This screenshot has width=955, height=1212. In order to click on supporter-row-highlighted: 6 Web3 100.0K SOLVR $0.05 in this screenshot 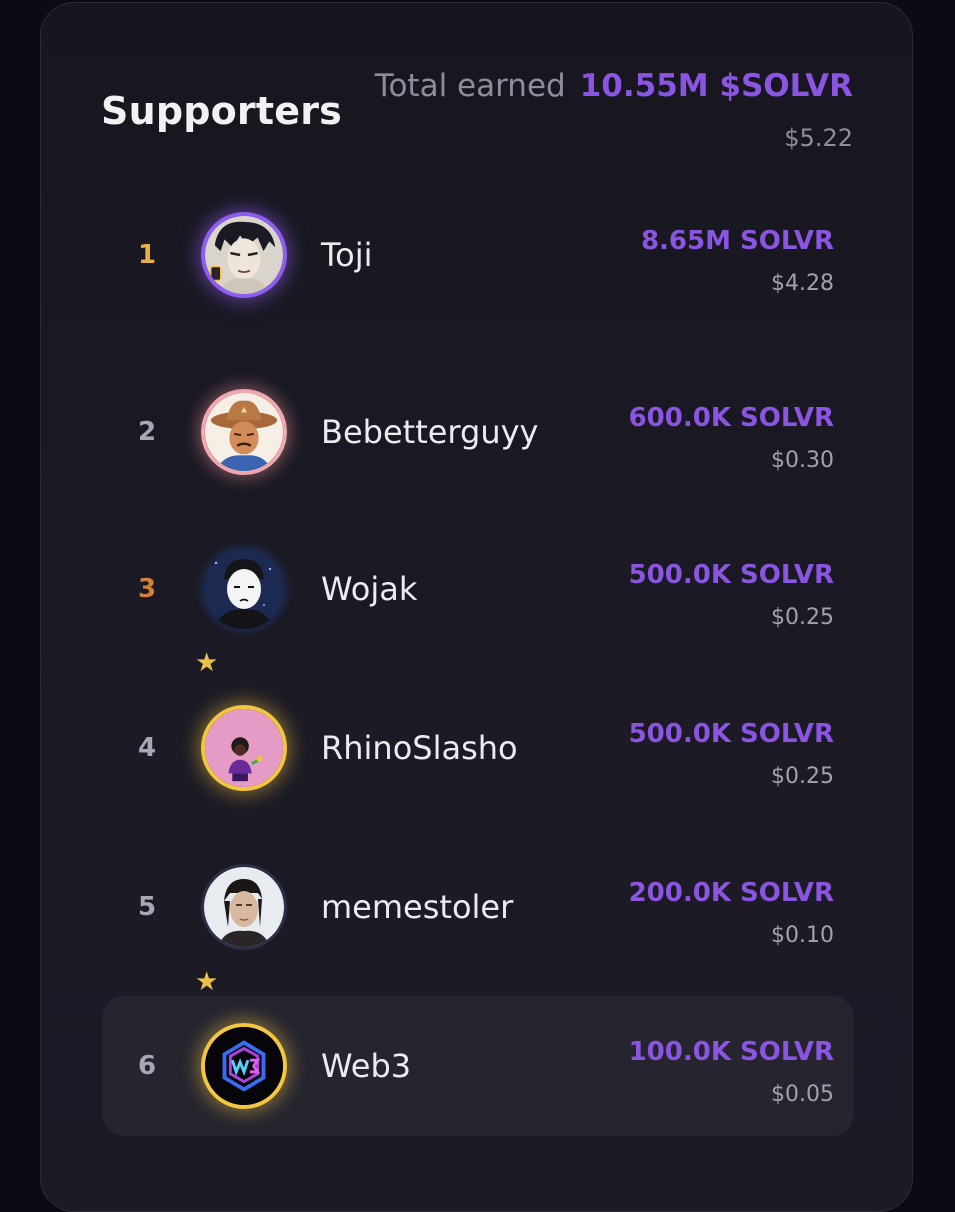, I will do `click(478, 1066)`.